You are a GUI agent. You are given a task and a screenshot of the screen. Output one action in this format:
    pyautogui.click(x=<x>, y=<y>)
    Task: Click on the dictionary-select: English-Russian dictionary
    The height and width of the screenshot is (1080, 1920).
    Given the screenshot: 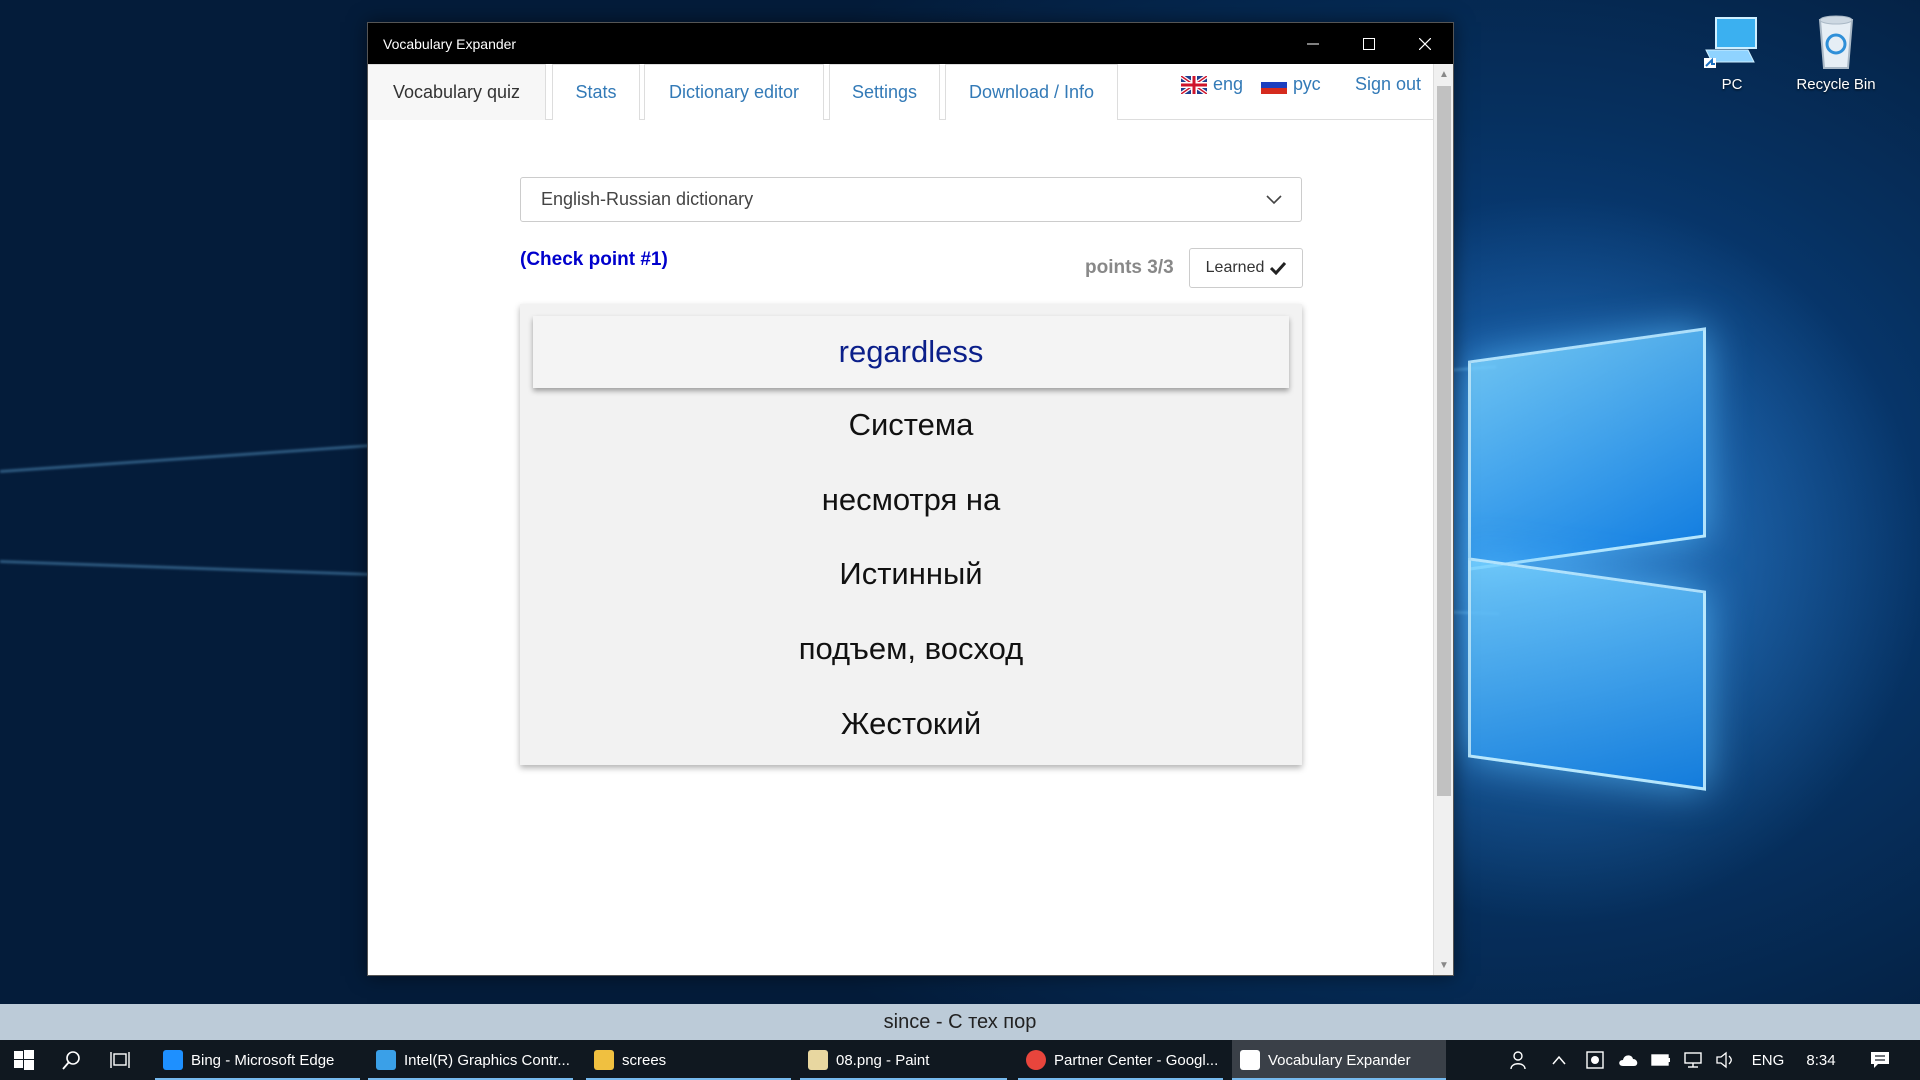 What is the action you would take?
    pyautogui.click(x=911, y=199)
    